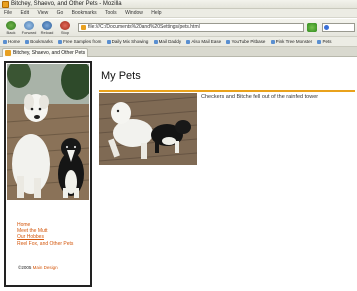 This screenshot has height=291, width=357. I want to click on back-label: Back, so click(11, 32).